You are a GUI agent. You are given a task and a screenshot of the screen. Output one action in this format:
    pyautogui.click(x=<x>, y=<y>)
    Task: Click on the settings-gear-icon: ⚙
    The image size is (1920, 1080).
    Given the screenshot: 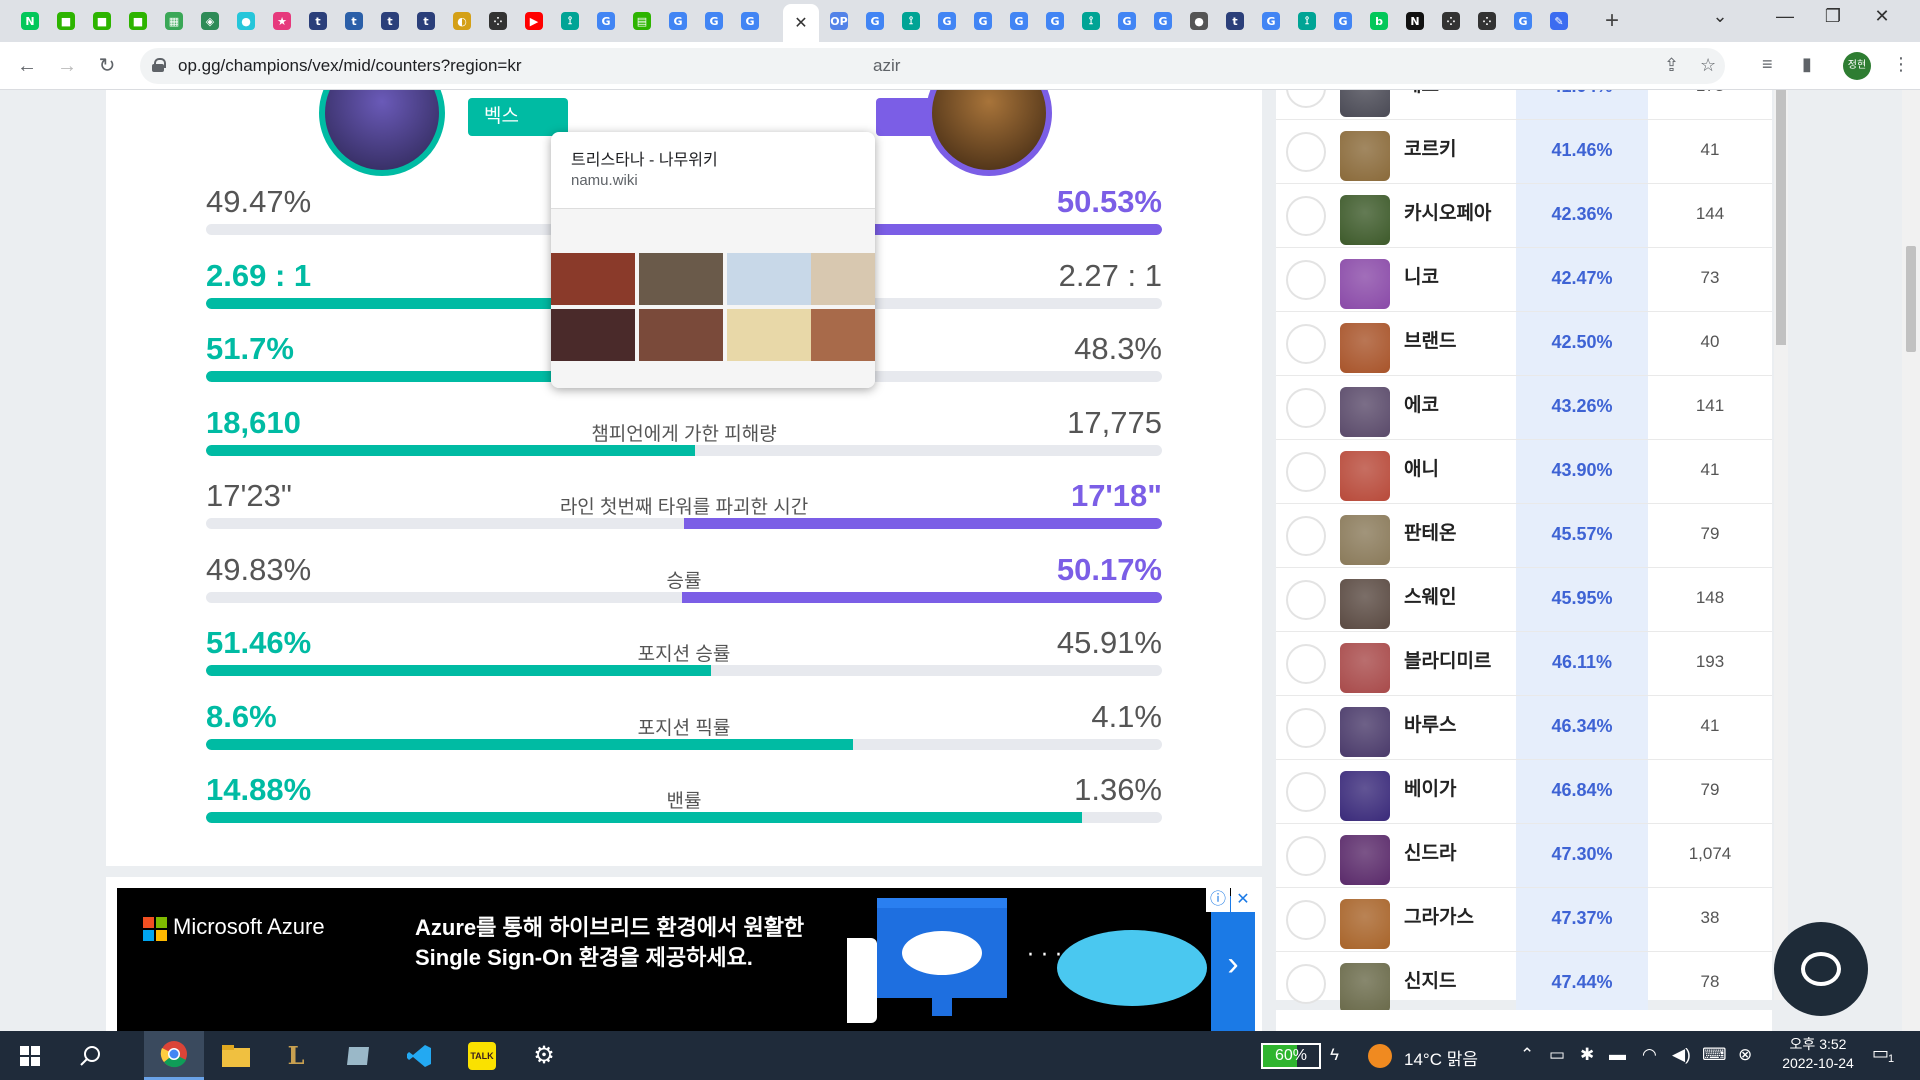 What is the action you would take?
    pyautogui.click(x=544, y=1055)
    